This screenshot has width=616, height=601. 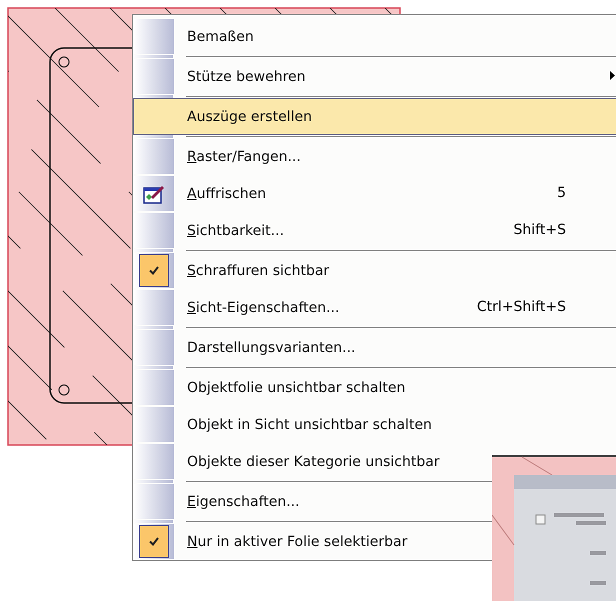 I want to click on shortcut-label: Ctrl+Shift+S, so click(x=521, y=307).